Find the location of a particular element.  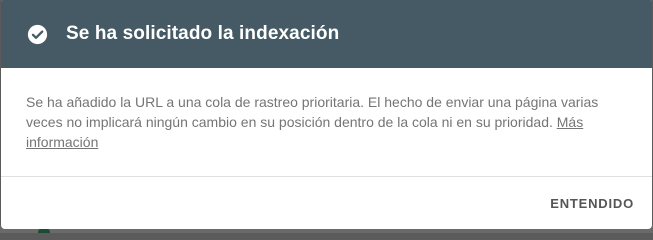

ok-button: ENTENDIDO is located at coordinates (592, 203).